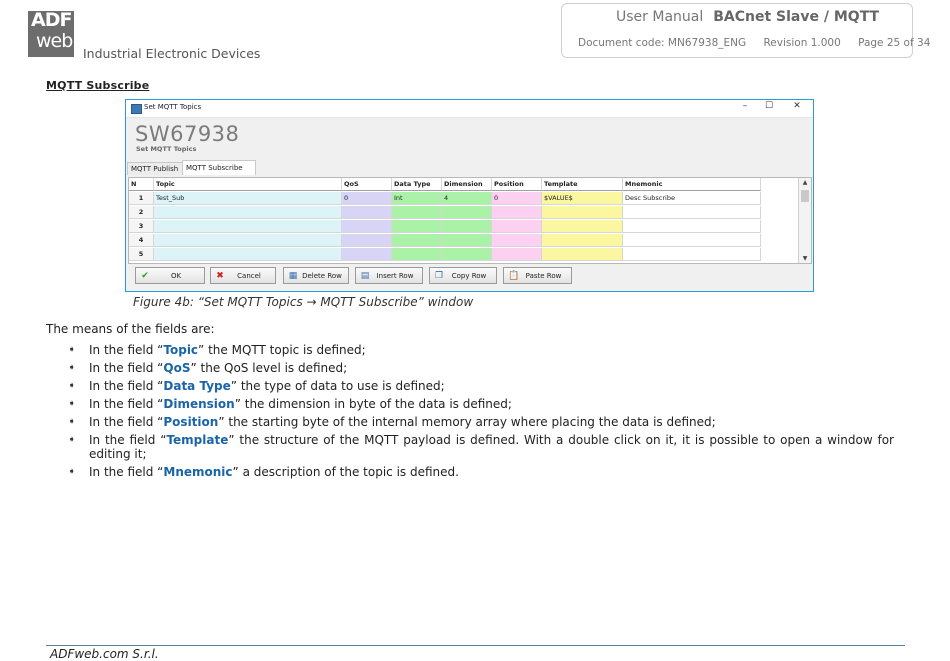 This screenshot has width=950, height=661. I want to click on field-keyword: Topic, so click(181, 350).